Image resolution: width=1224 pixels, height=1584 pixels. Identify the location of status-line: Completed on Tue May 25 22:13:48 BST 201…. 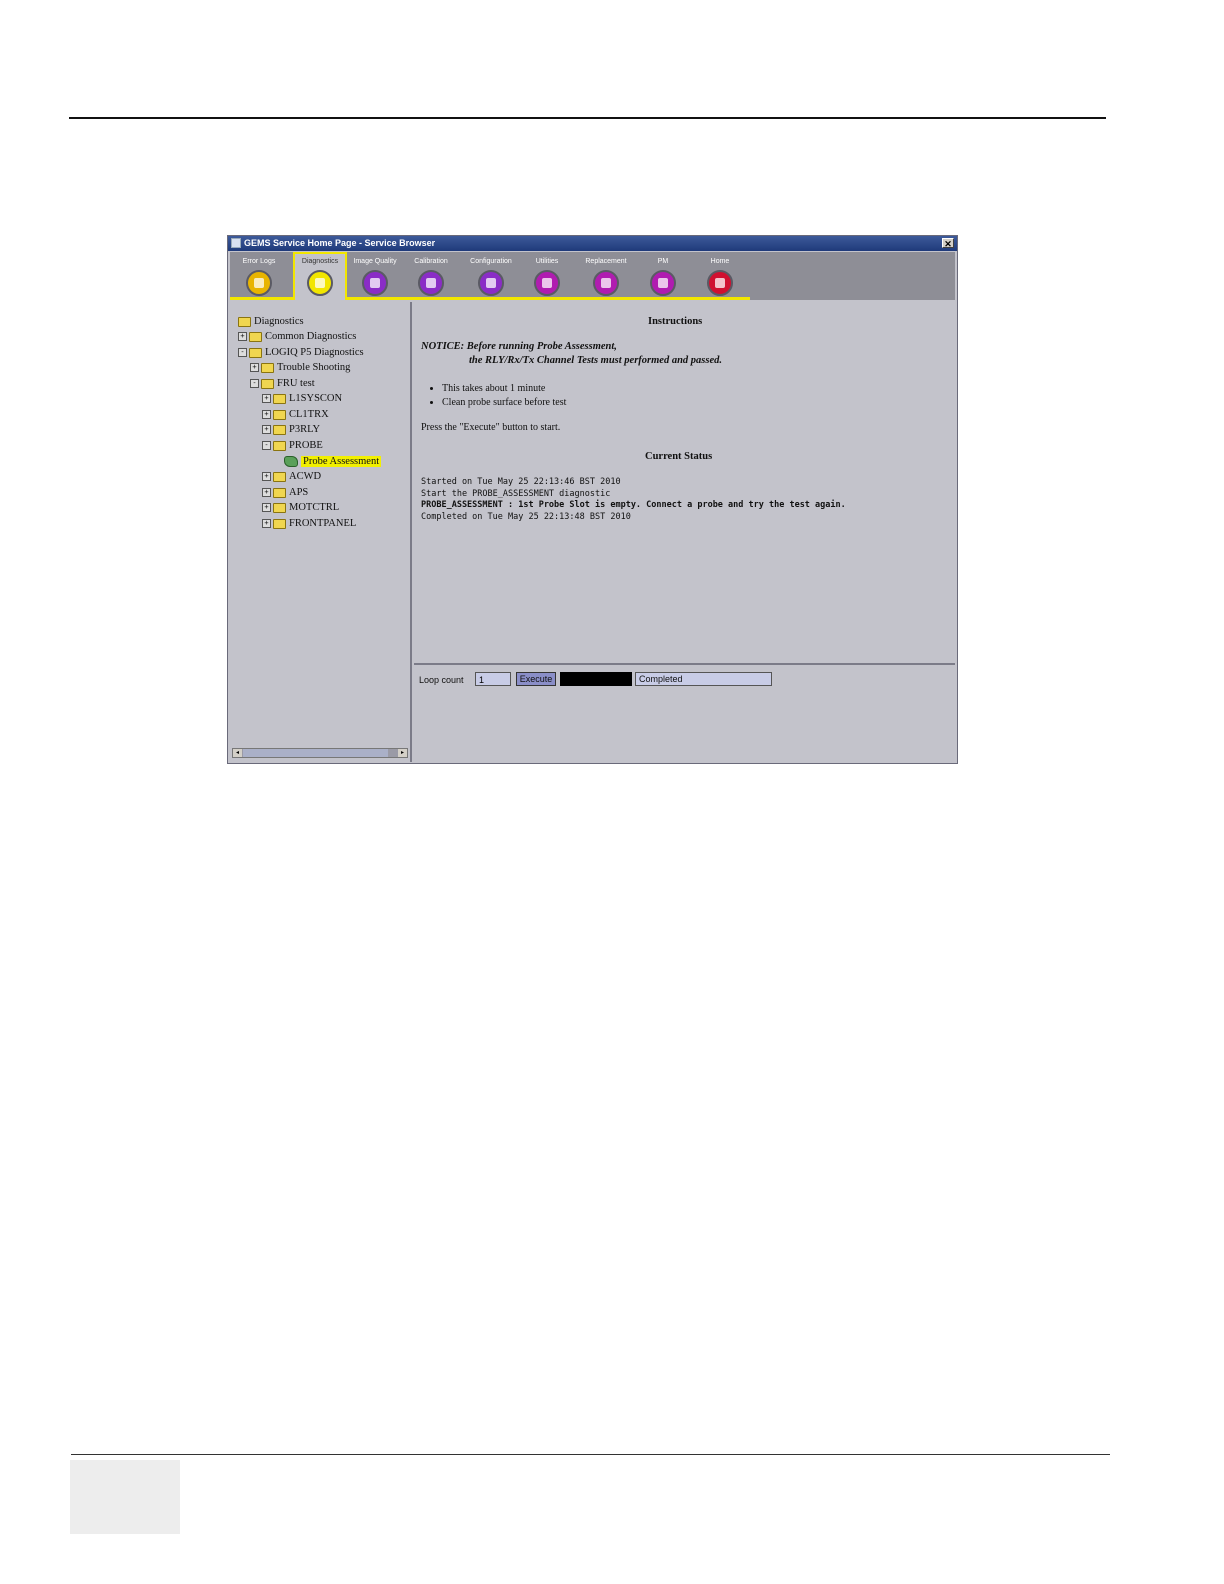
(526, 516).